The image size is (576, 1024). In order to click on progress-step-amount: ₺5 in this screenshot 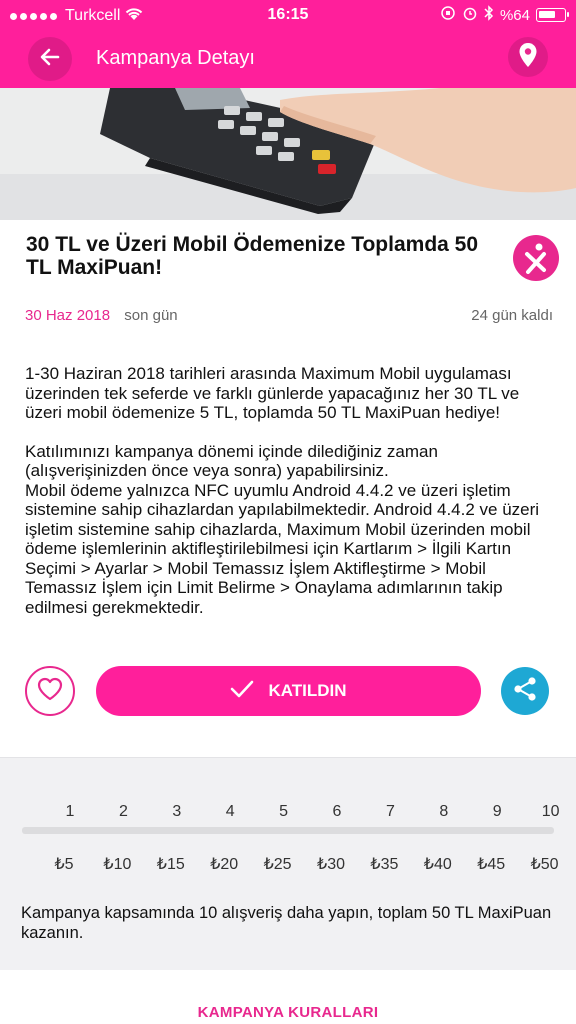, I will do `click(64, 864)`.